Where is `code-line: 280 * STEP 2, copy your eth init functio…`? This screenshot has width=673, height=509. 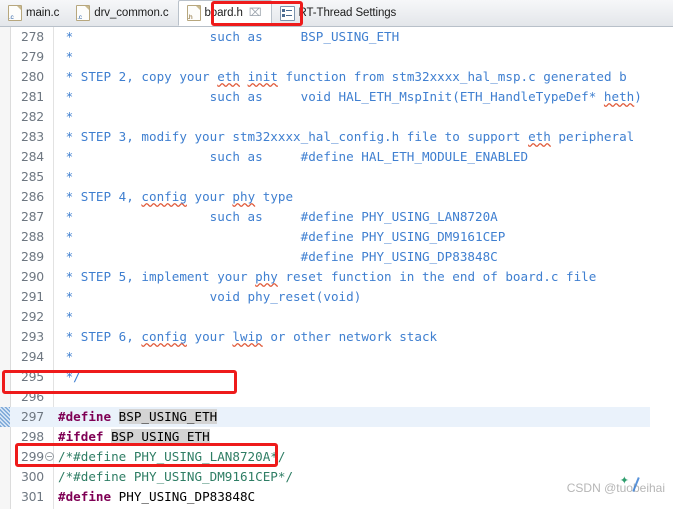
code-line: 280 * STEP 2, copy your eth init functio… is located at coordinates (336, 77).